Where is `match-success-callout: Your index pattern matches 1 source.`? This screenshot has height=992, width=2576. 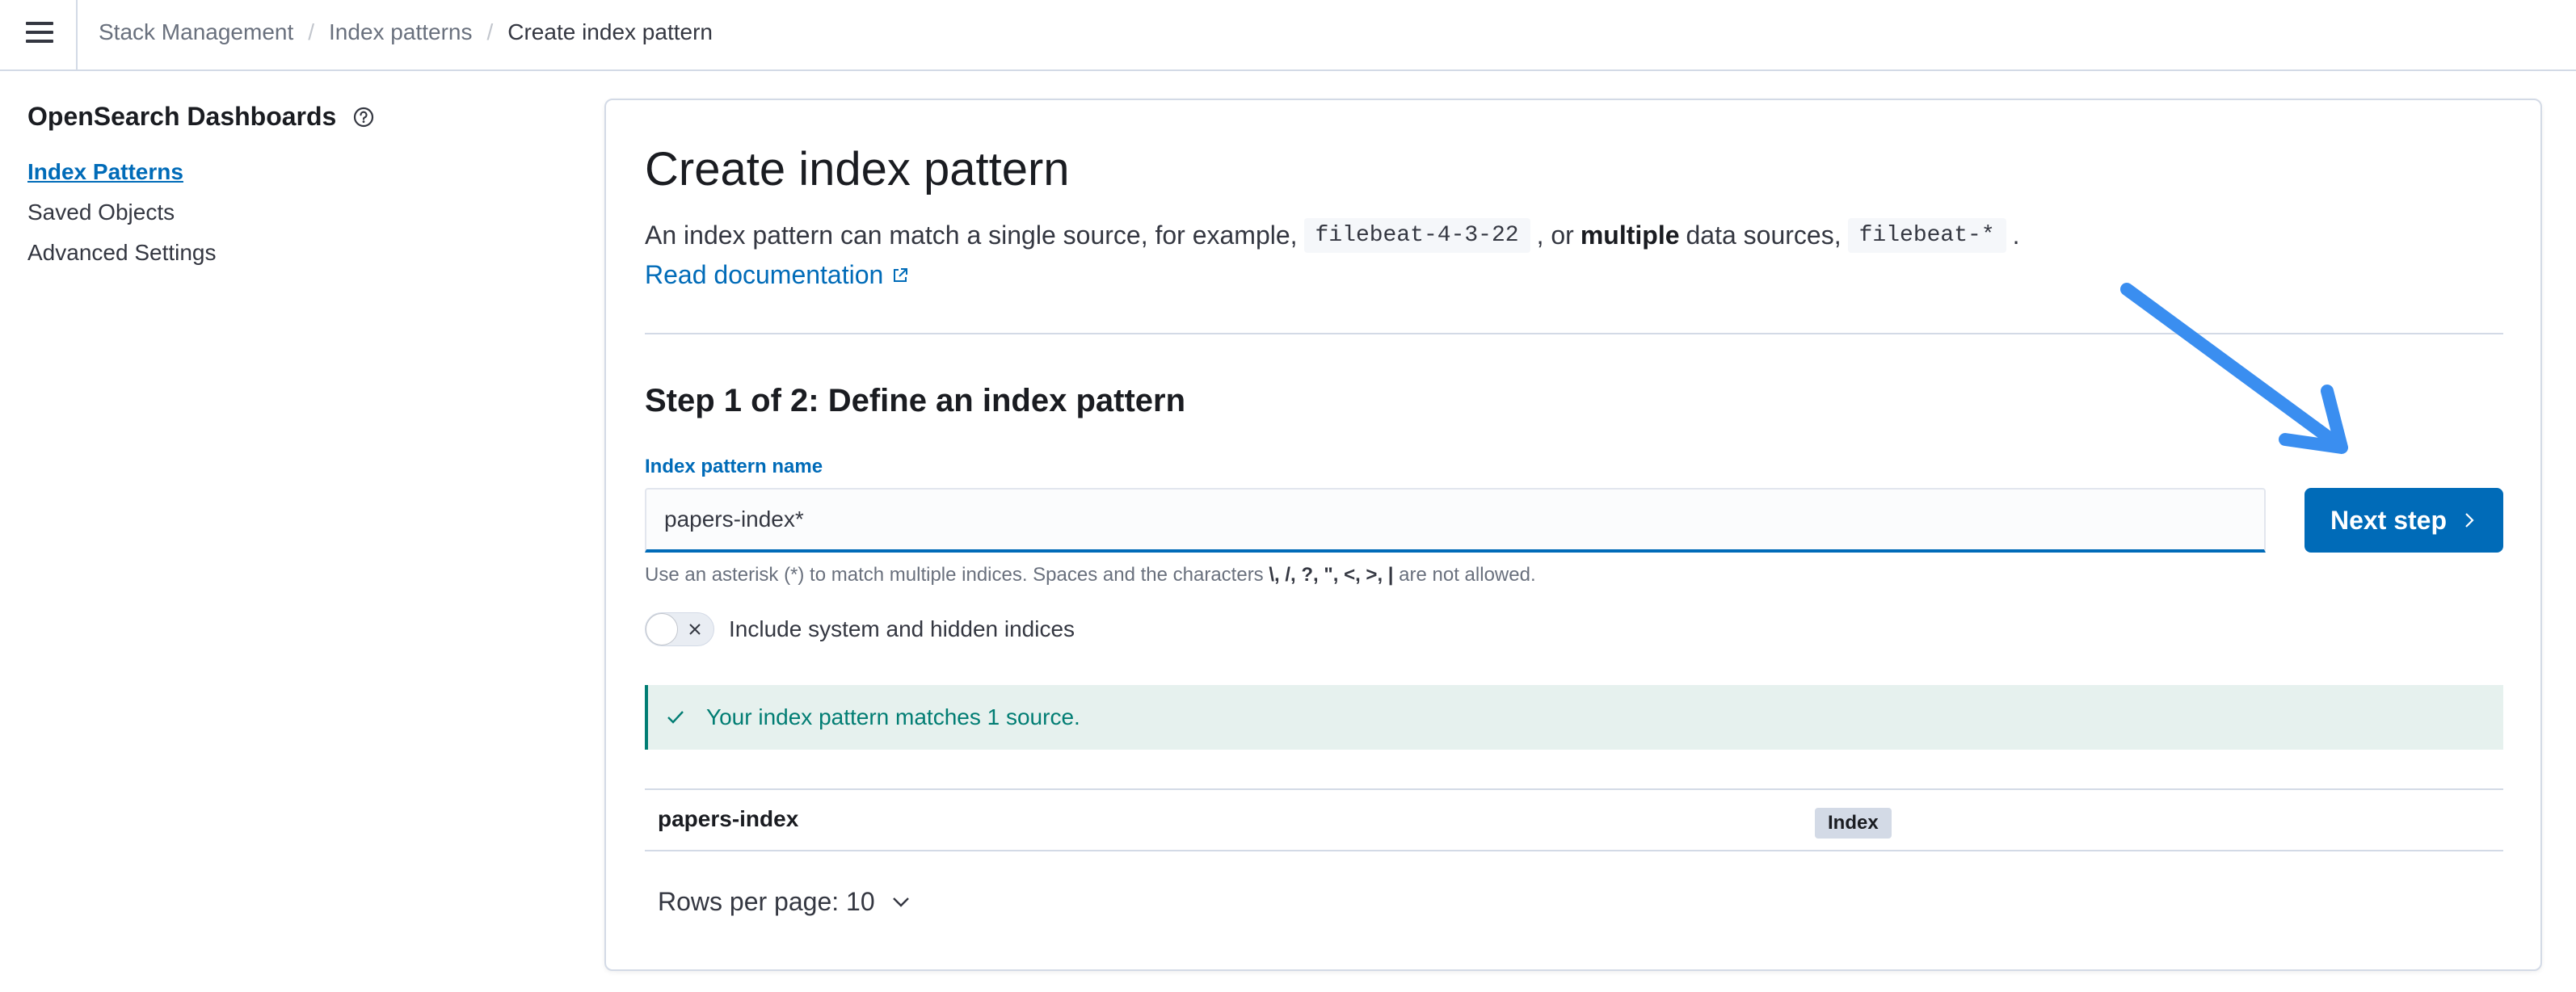 match-success-callout: Your index pattern matches 1 source. is located at coordinates (1574, 717).